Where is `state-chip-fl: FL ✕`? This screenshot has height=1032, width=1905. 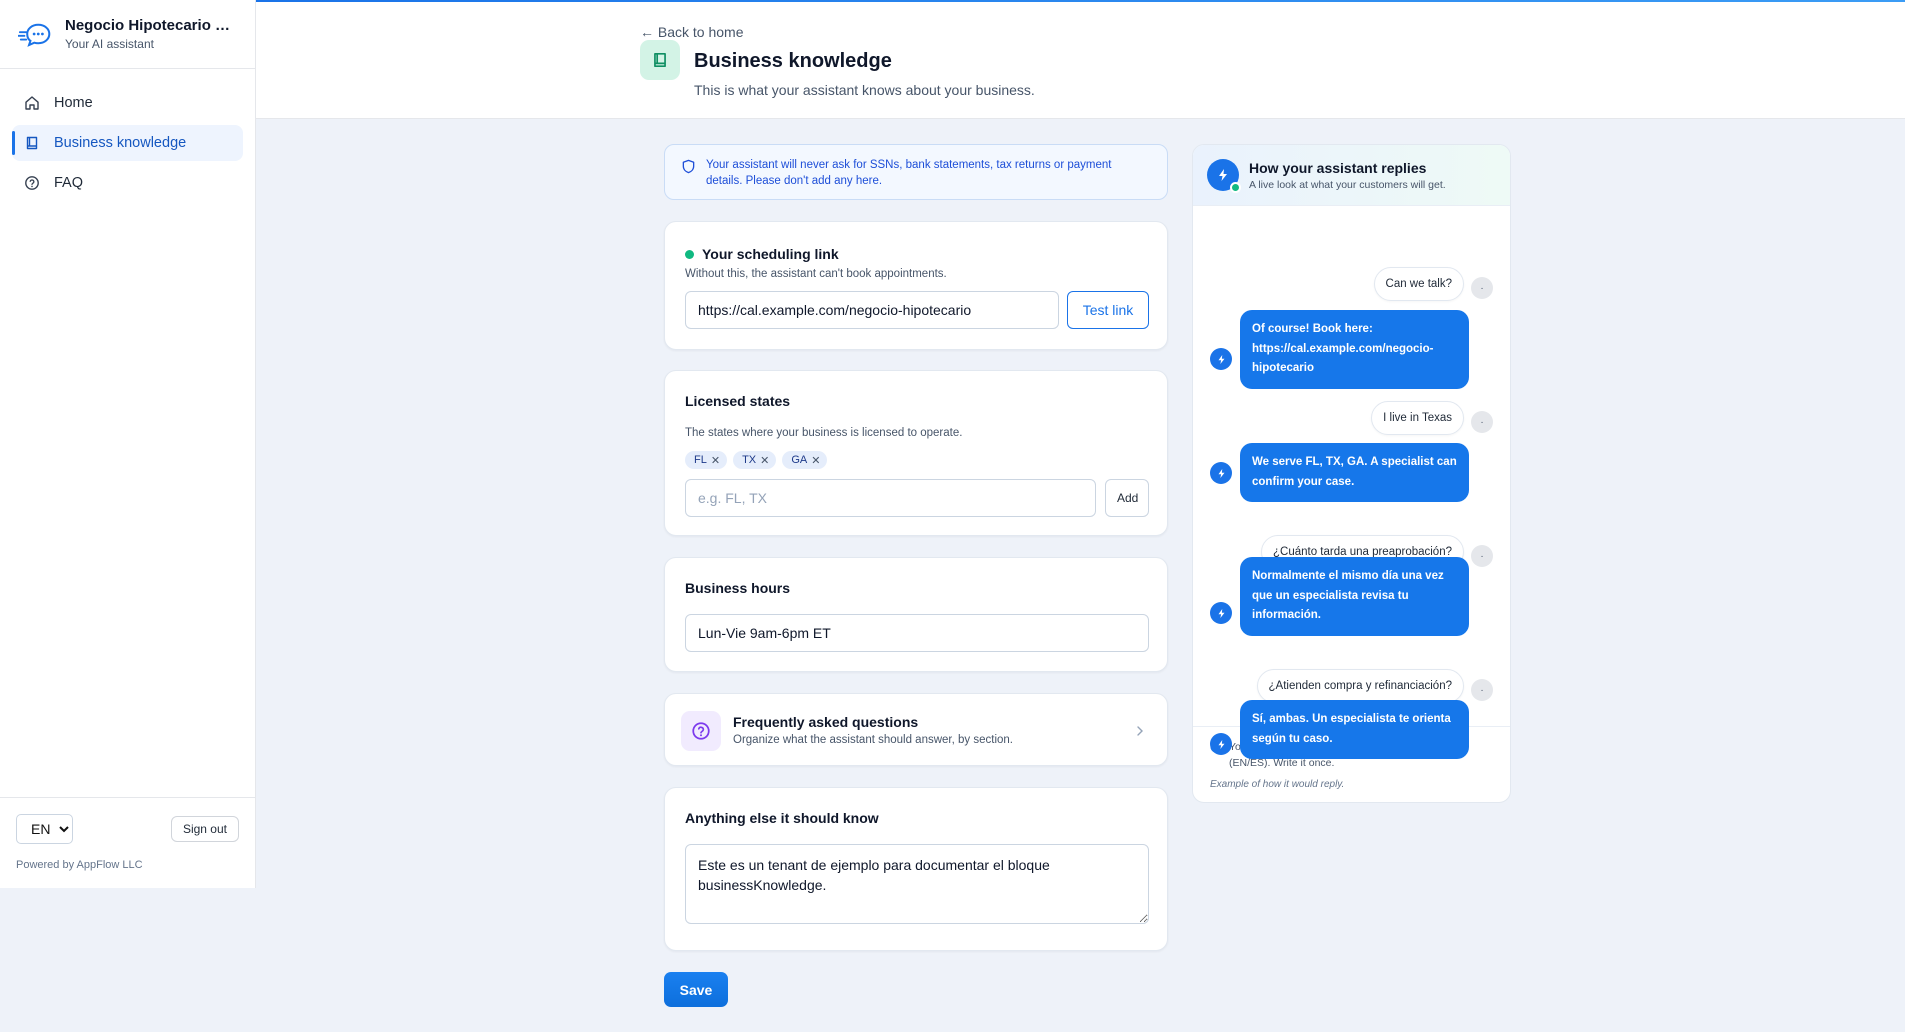
state-chip-fl: FL ✕ is located at coordinates (706, 460).